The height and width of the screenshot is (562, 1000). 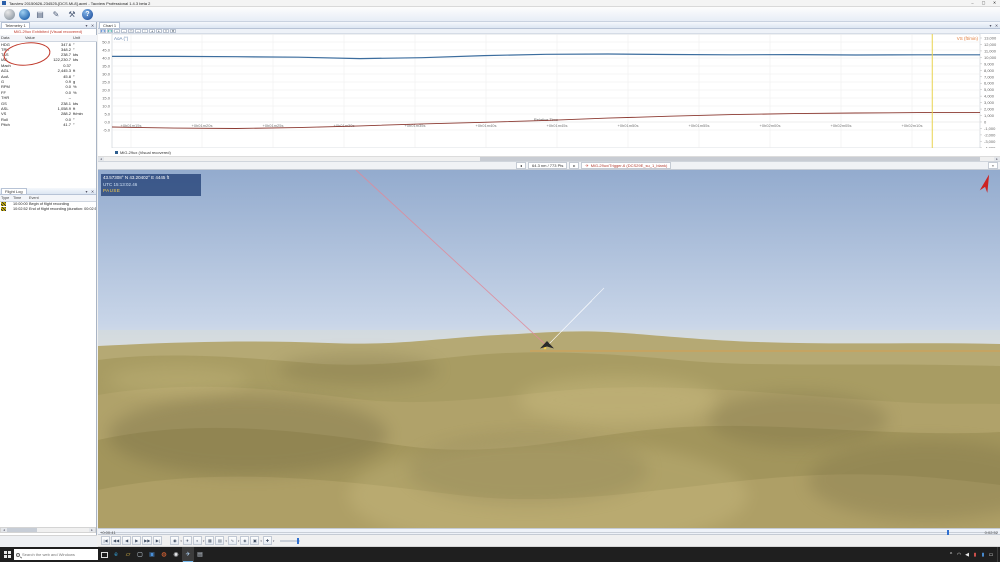 I want to click on tray-app-red-icon: ▮, so click(x=975, y=555).